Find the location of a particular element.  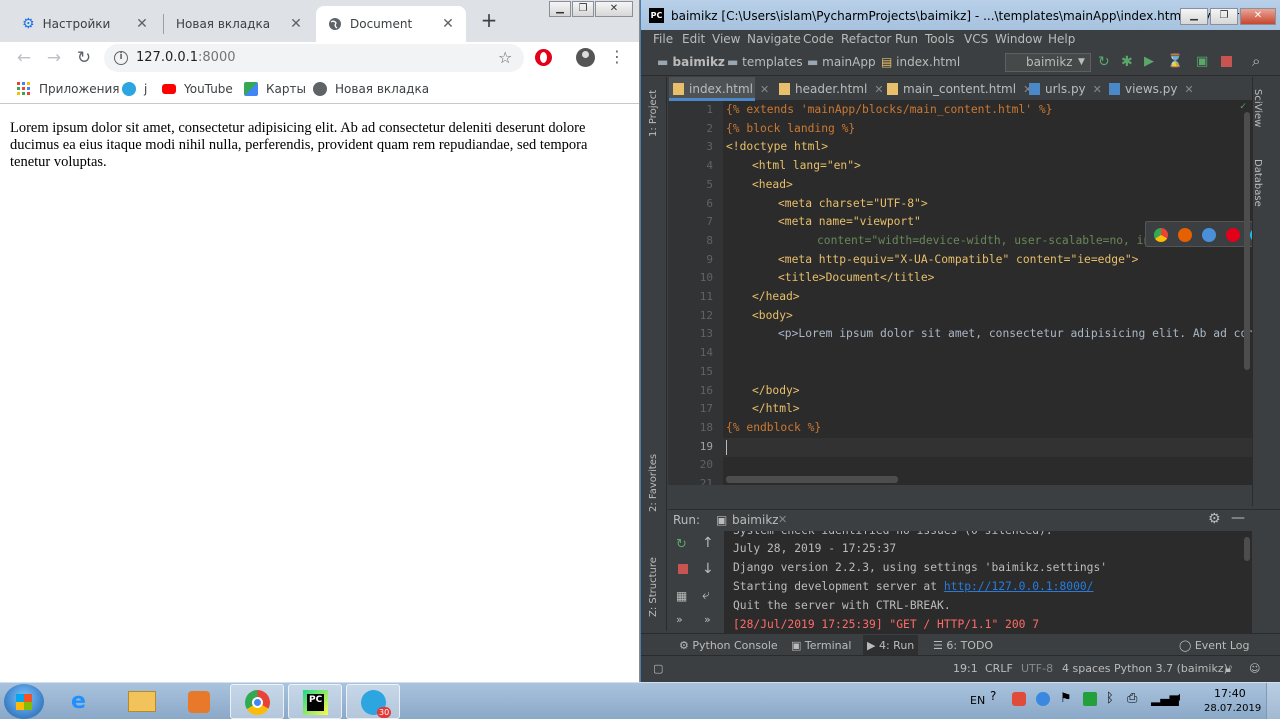

debug-icon: ✱ is located at coordinates (1127, 62).